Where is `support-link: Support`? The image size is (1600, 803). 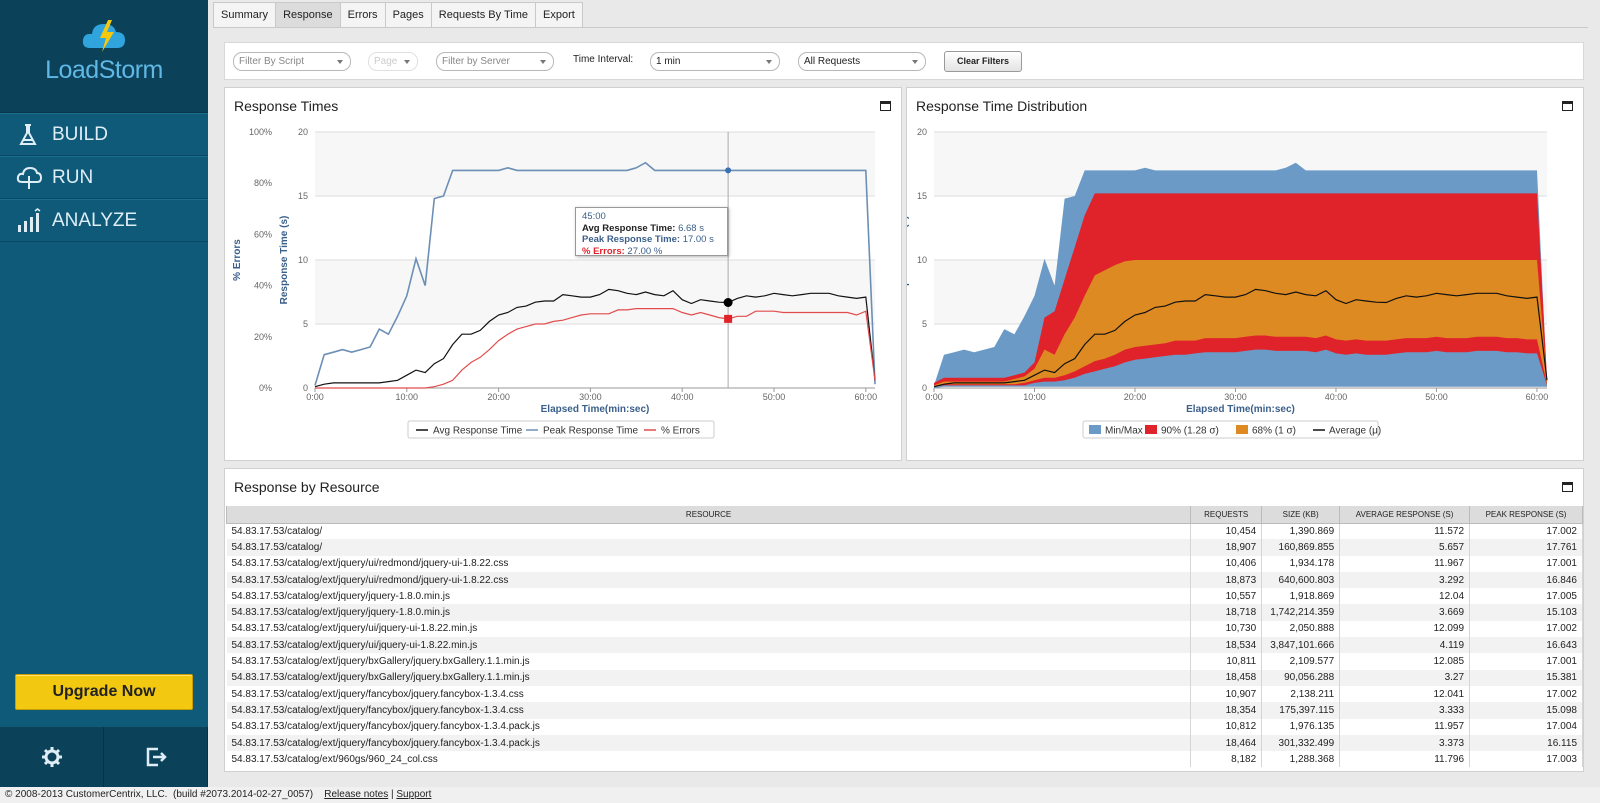 support-link: Support is located at coordinates (413, 794).